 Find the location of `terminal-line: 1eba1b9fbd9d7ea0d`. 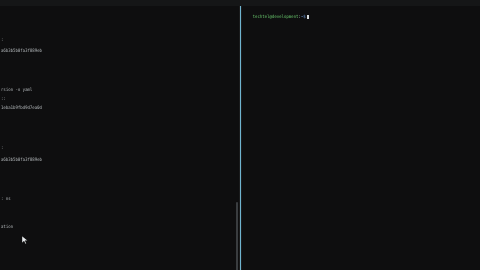

terminal-line: 1eba1b9fbd9d7ea0d is located at coordinates (21, 107).